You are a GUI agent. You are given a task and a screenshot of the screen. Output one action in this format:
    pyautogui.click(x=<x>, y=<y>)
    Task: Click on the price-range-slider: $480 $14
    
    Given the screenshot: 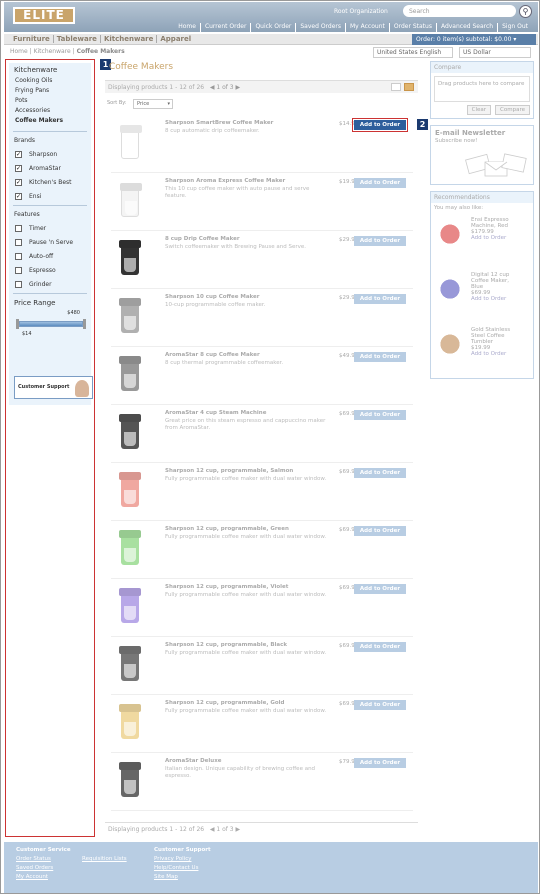 What is the action you would take?
    pyautogui.click(x=51, y=323)
    